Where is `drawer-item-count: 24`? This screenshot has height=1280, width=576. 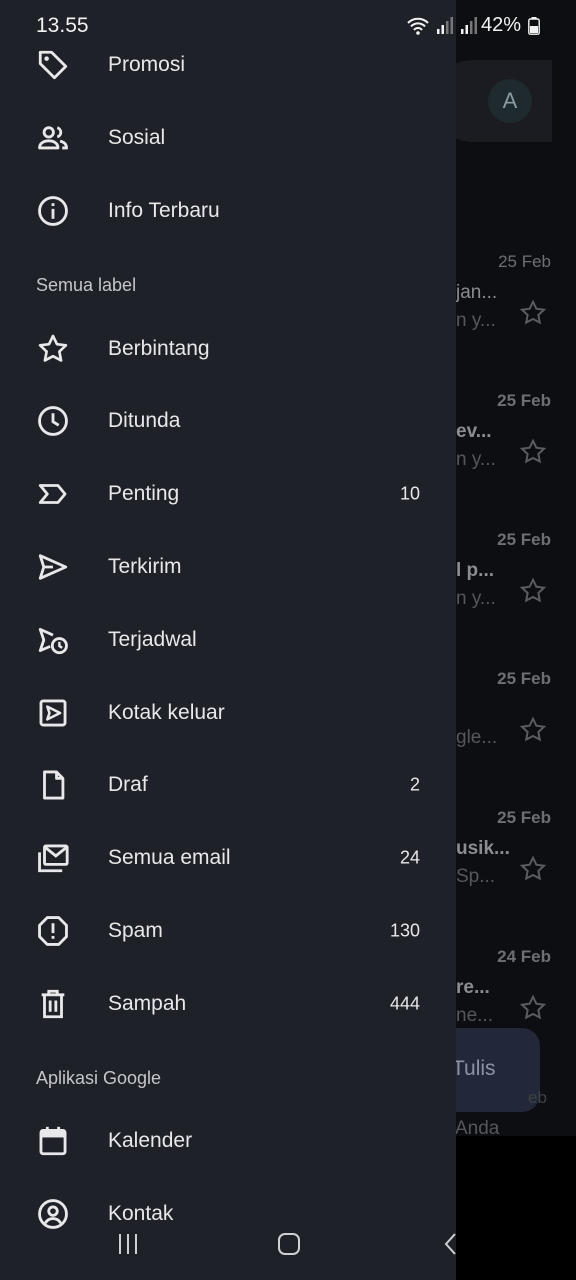 drawer-item-count: 24 is located at coordinates (409, 857).